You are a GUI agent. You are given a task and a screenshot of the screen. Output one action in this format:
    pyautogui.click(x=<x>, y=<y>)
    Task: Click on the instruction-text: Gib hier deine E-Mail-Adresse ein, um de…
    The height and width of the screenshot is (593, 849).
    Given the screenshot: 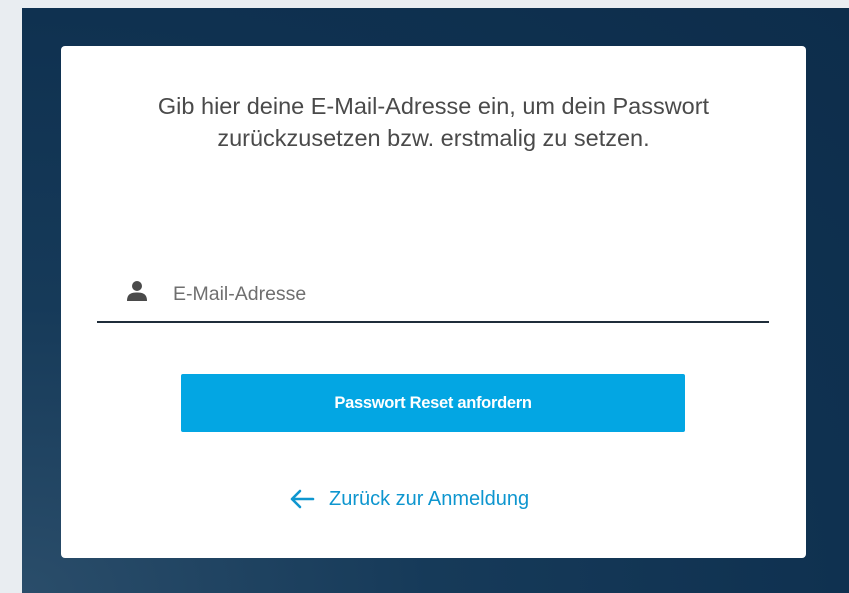 What is the action you would take?
    pyautogui.click(x=433, y=122)
    